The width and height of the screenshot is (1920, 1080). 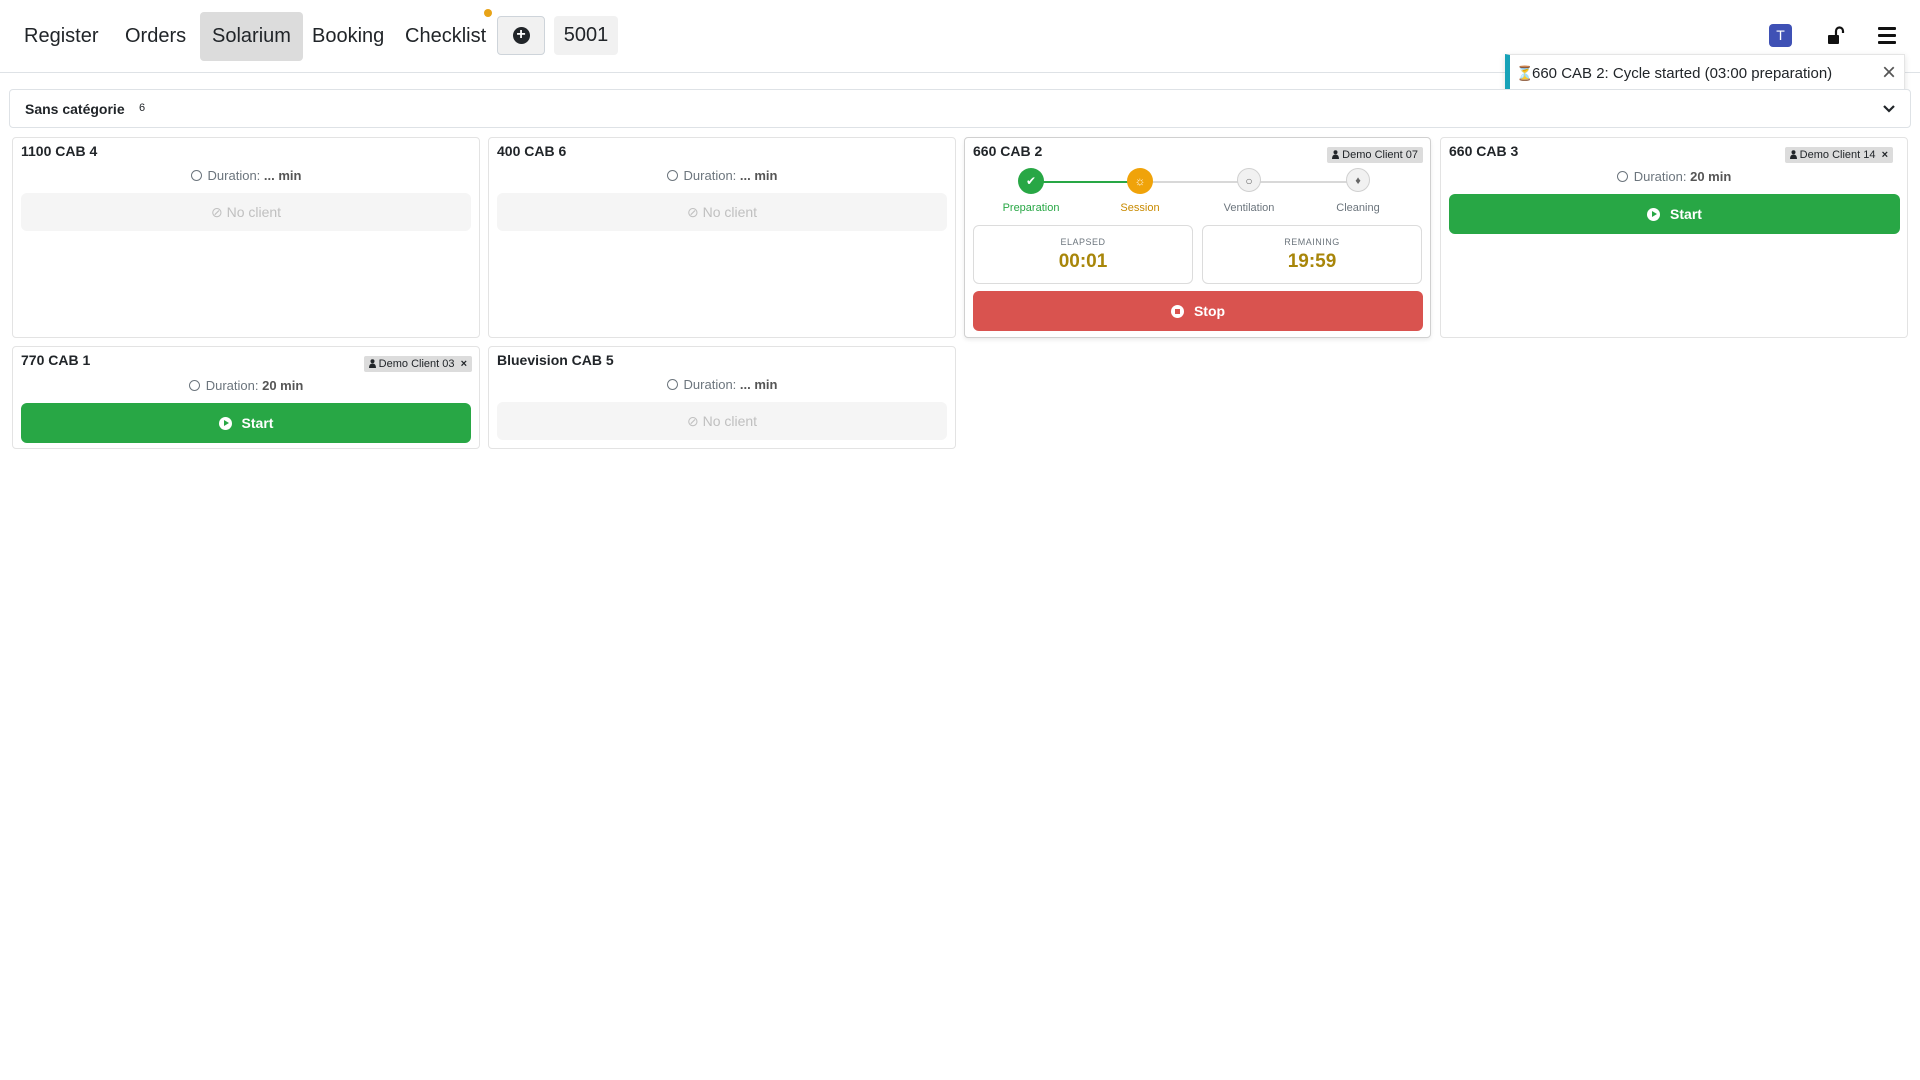 What do you see at coordinates (61, 36) in the screenshot?
I see `tab-register: Register` at bounding box center [61, 36].